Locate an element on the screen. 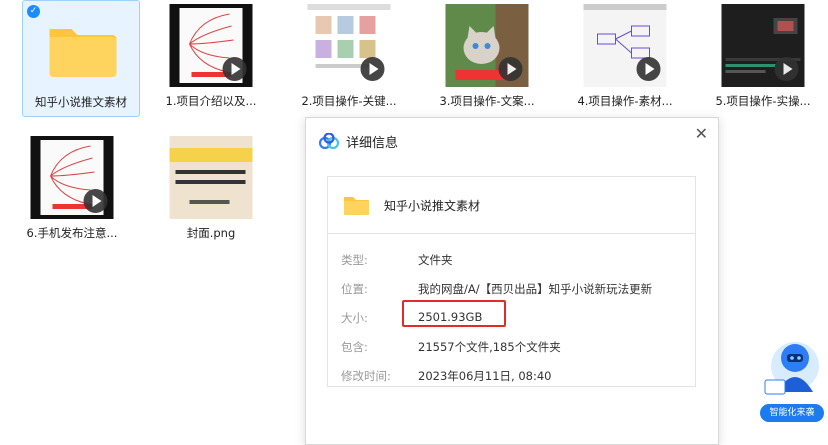 Image resolution: width=828 pixels, height=445 pixels. row-value: 文件夹 is located at coordinates (435, 260).